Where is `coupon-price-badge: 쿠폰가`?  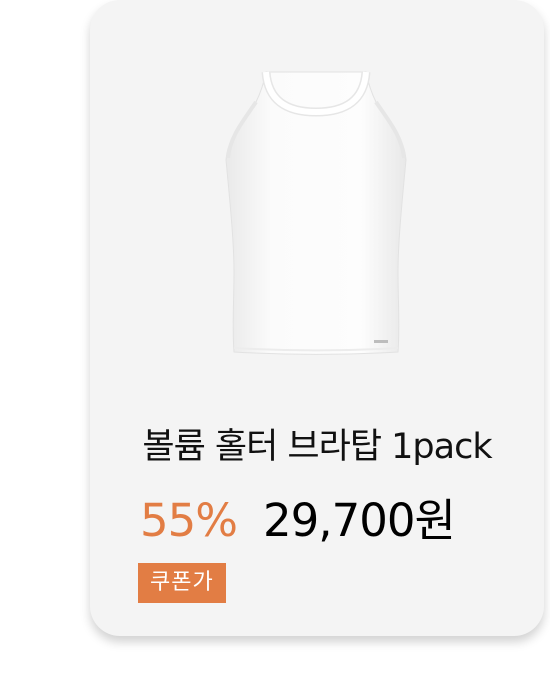
coupon-price-badge: 쿠폰가 is located at coordinates (182, 583).